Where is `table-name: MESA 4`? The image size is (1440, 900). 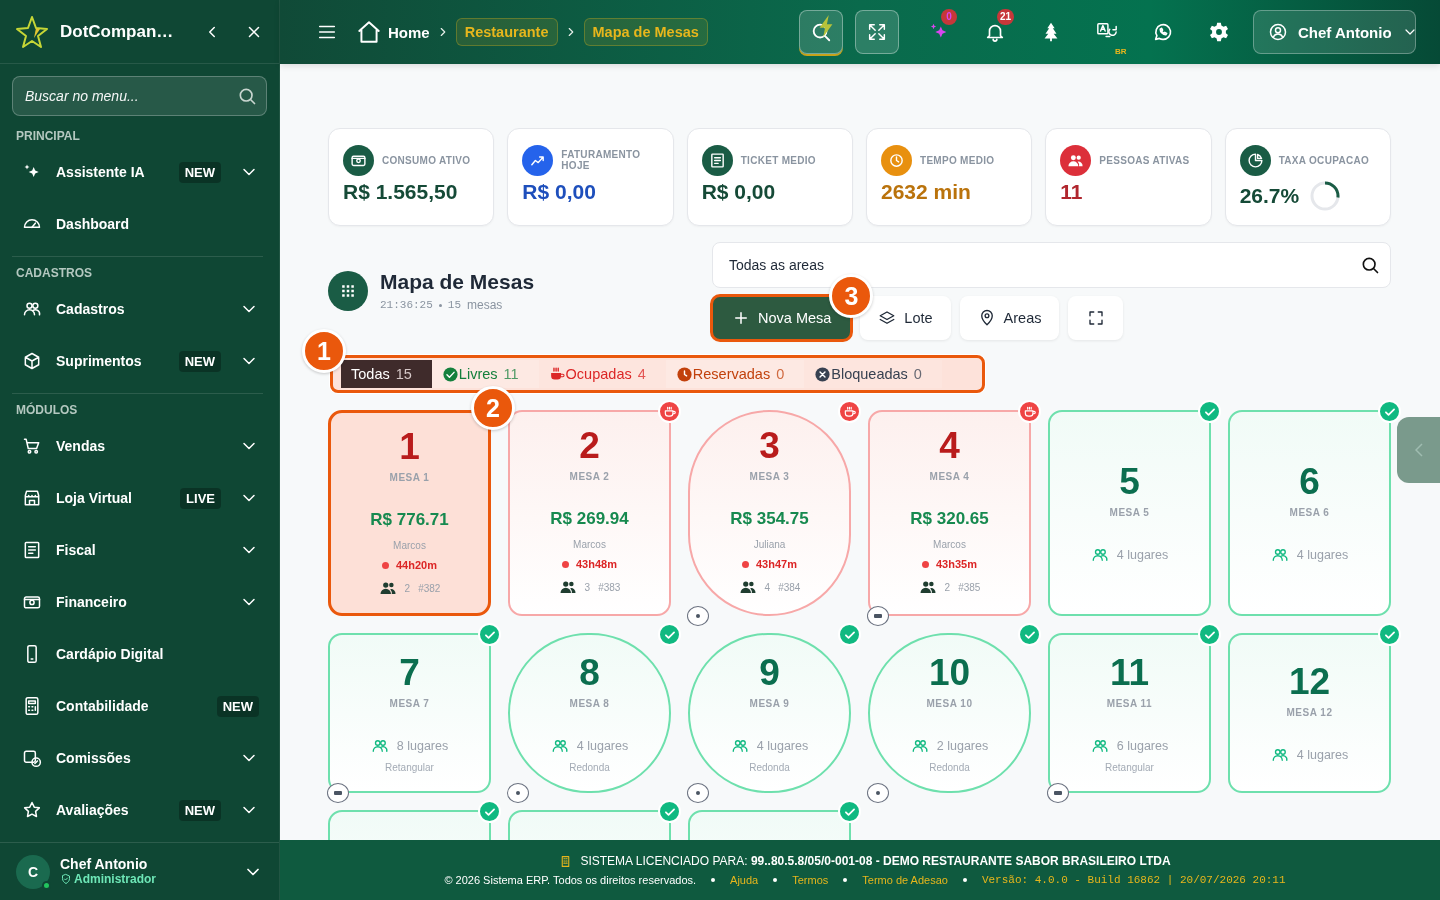
table-name: MESA 4 is located at coordinates (949, 476).